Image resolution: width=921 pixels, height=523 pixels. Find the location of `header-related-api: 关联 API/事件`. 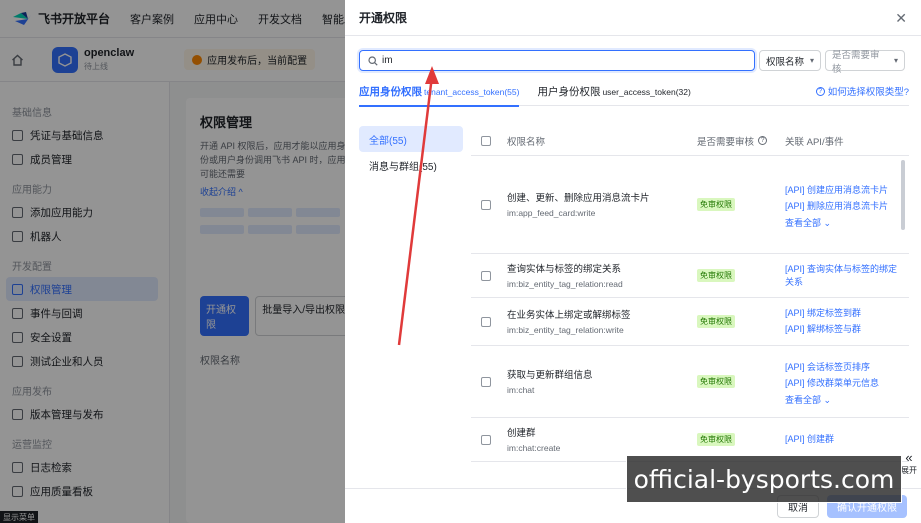

header-related-api: 关联 API/事件 is located at coordinates (814, 142).